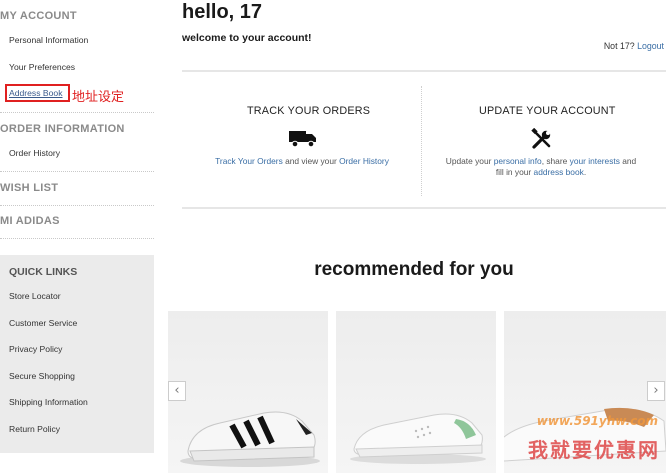  What do you see at coordinates (43, 323) in the screenshot?
I see `quick-link-customer-service: Customer Service` at bounding box center [43, 323].